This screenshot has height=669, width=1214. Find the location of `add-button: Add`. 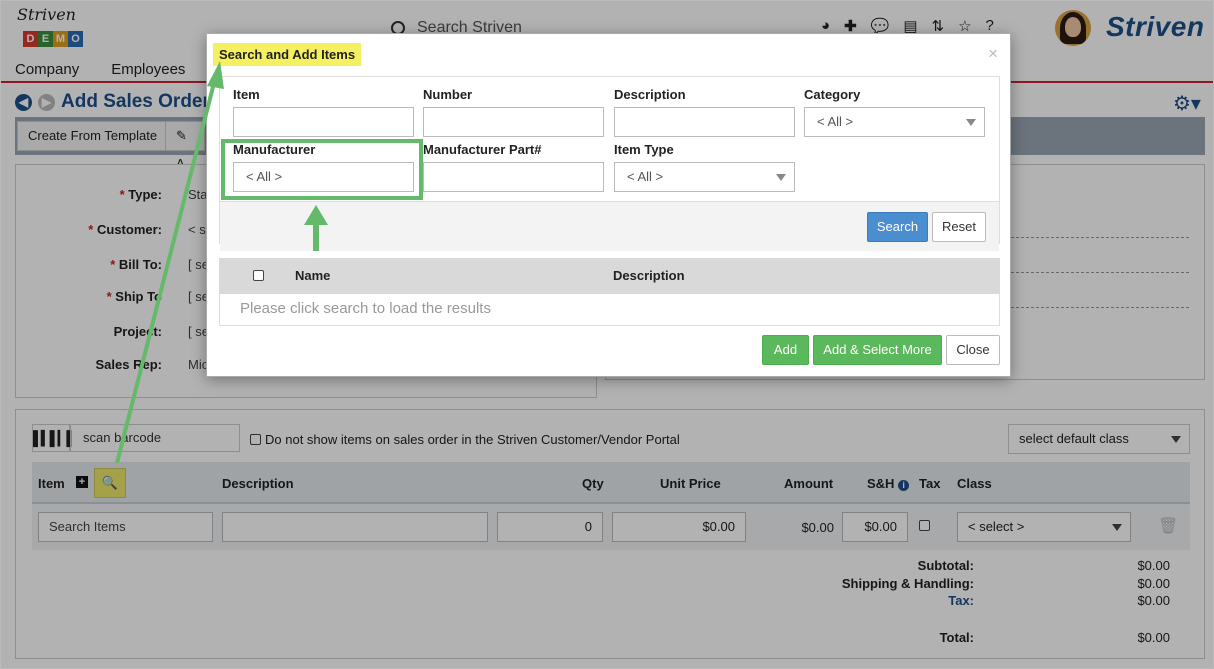

add-button: Add is located at coordinates (785, 350).